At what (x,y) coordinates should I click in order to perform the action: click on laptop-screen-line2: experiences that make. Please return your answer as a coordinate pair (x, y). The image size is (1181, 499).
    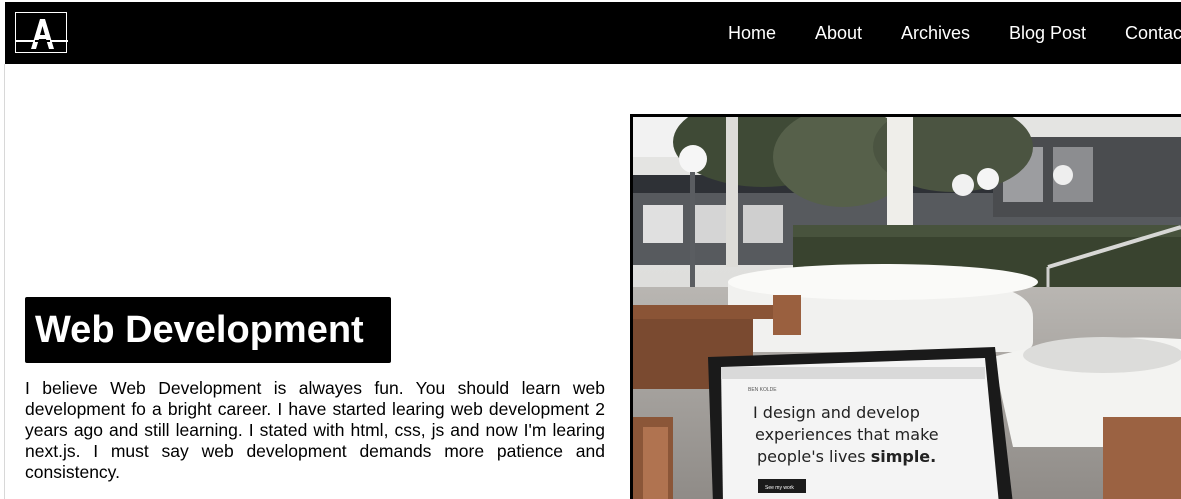
    Looking at the image, I should click on (847, 434).